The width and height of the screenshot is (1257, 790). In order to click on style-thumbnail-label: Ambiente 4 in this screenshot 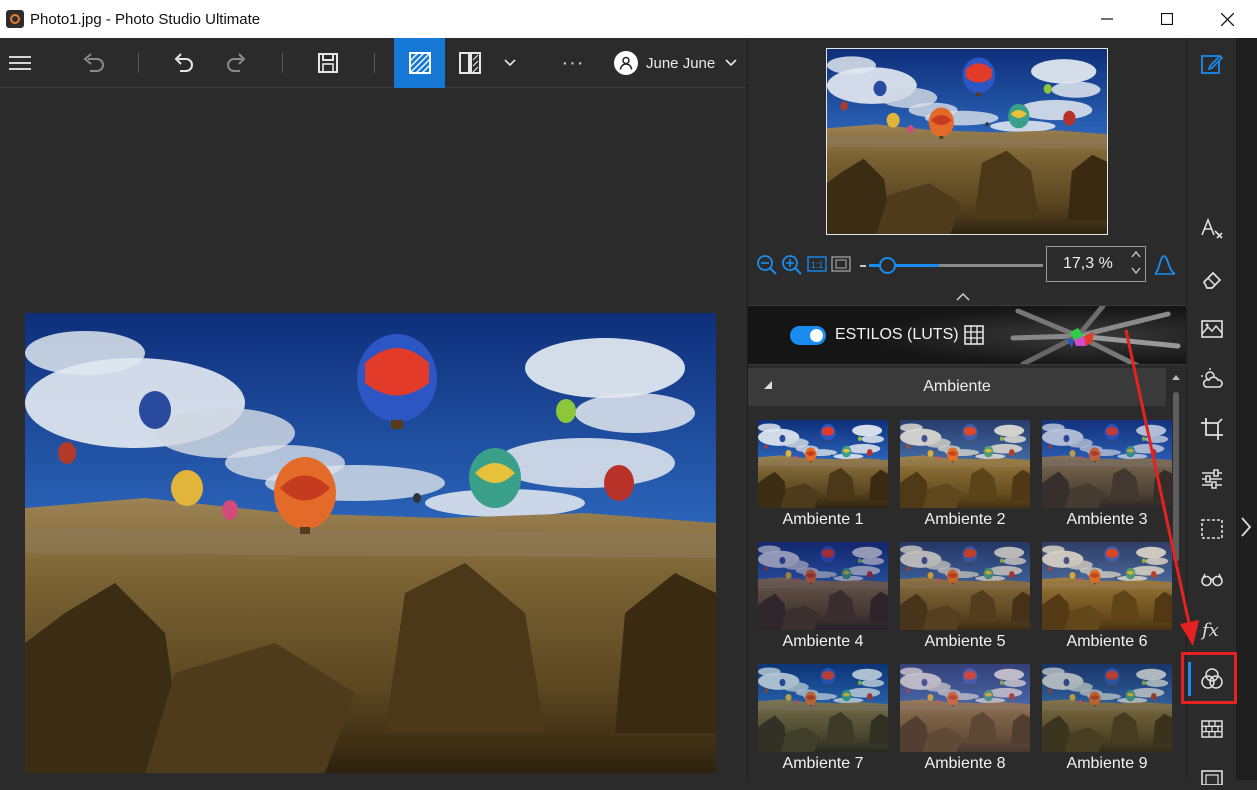, I will do `click(823, 641)`.